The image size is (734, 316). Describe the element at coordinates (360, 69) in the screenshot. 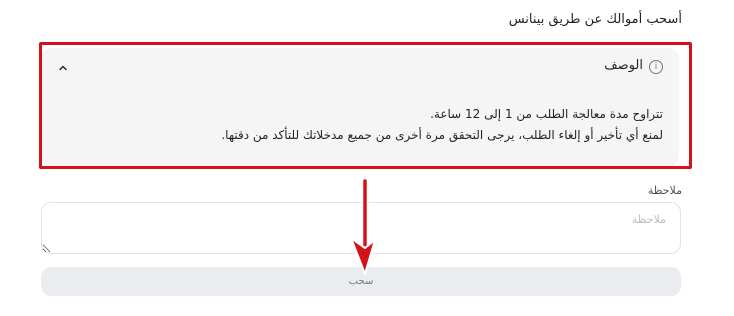

I see `description-header: i الوصف` at that location.